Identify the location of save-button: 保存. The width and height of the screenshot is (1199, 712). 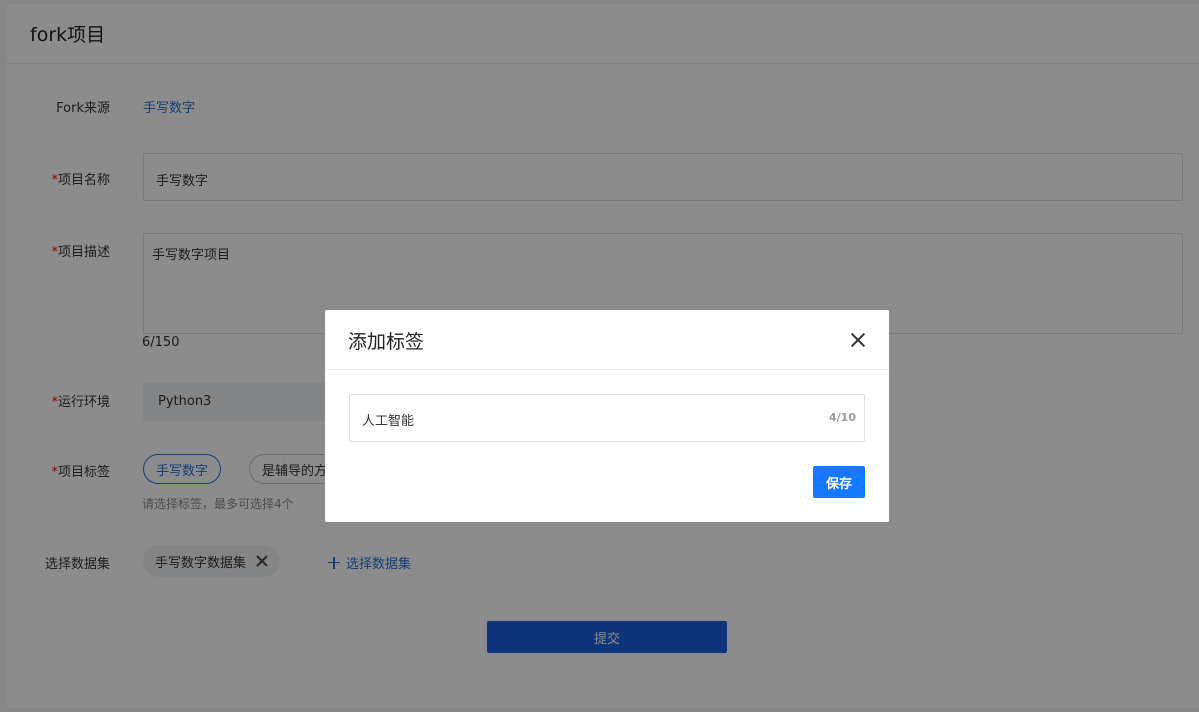
(839, 482).